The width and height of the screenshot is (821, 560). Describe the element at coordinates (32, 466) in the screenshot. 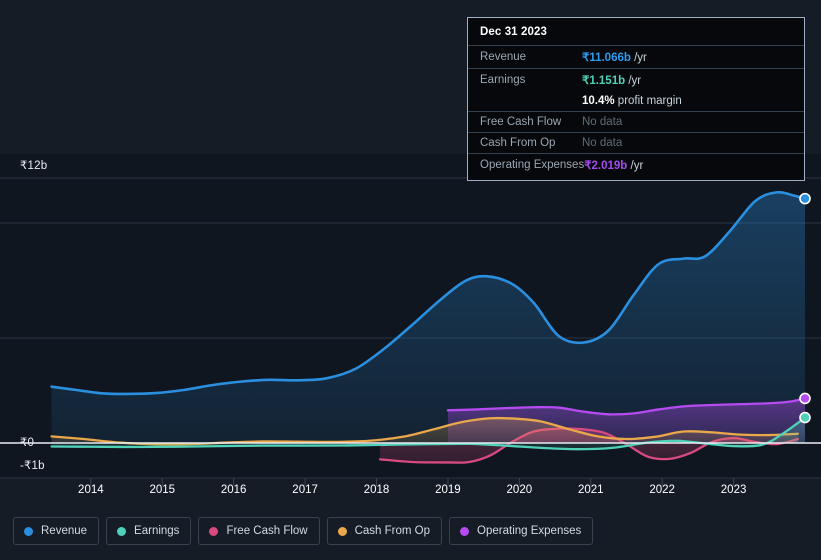

I see `y-axis-label: -₹1b` at that location.